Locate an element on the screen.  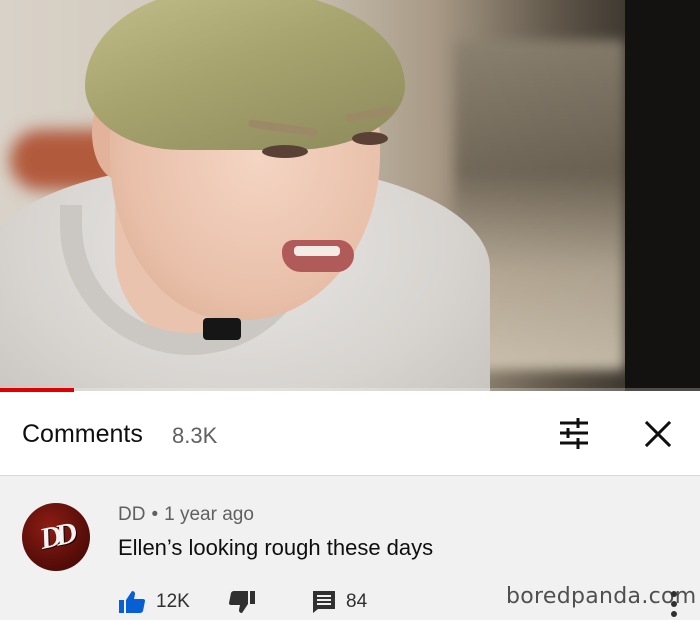
avatar-initials: DD is located at coordinates (56, 536).